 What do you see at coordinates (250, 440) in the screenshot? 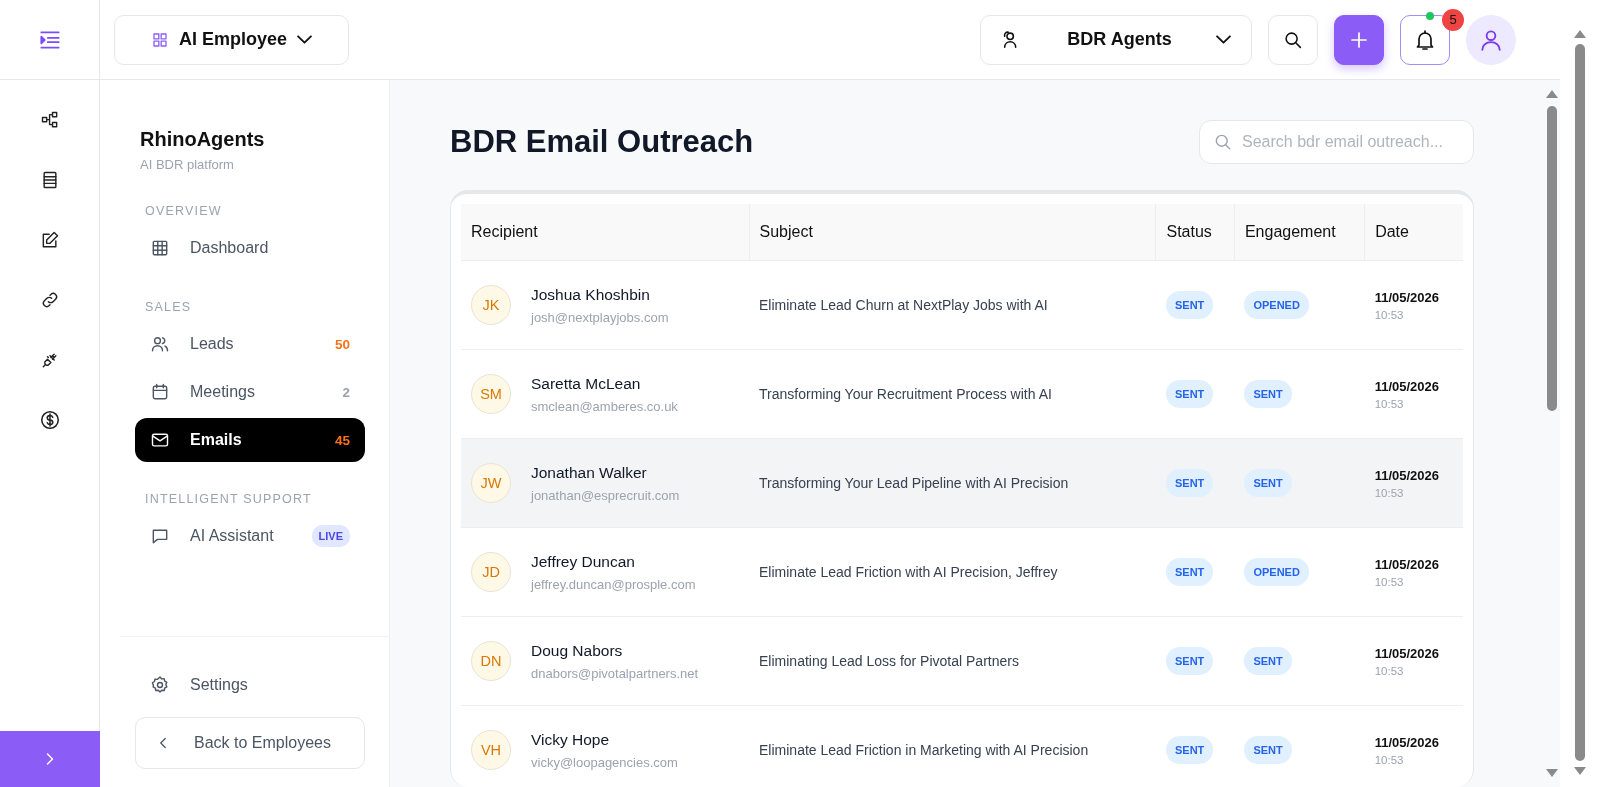
I see `nav-item: Emails 45` at bounding box center [250, 440].